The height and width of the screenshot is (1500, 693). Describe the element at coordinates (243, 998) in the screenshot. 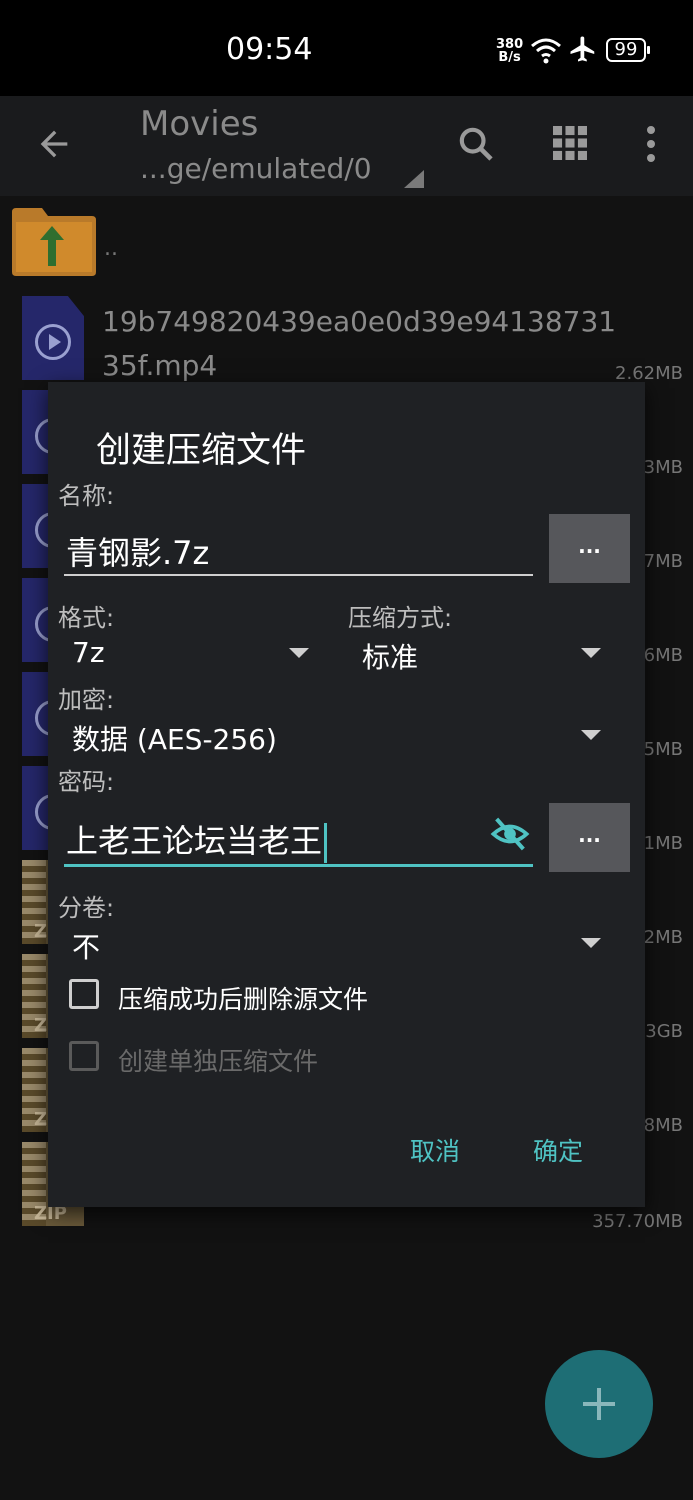

I see `delete-source-label: 压缩成功后删除源文件` at that location.